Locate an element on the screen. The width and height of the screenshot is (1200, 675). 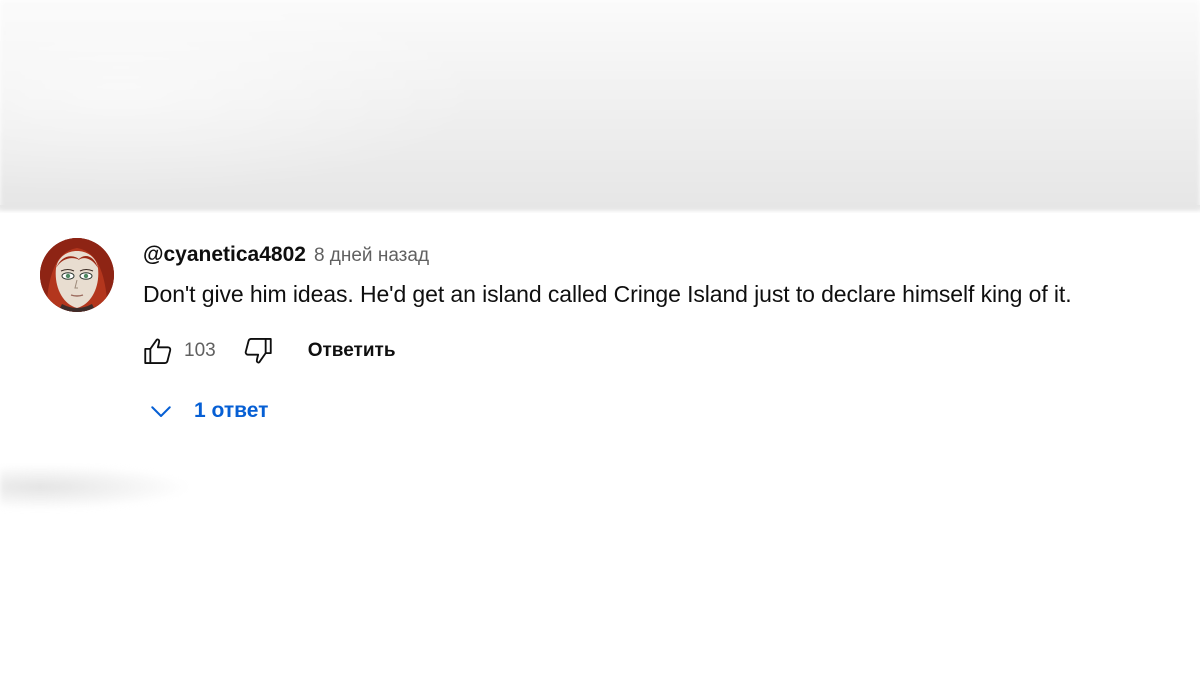
blur-edge is located at coordinates (600, 209).